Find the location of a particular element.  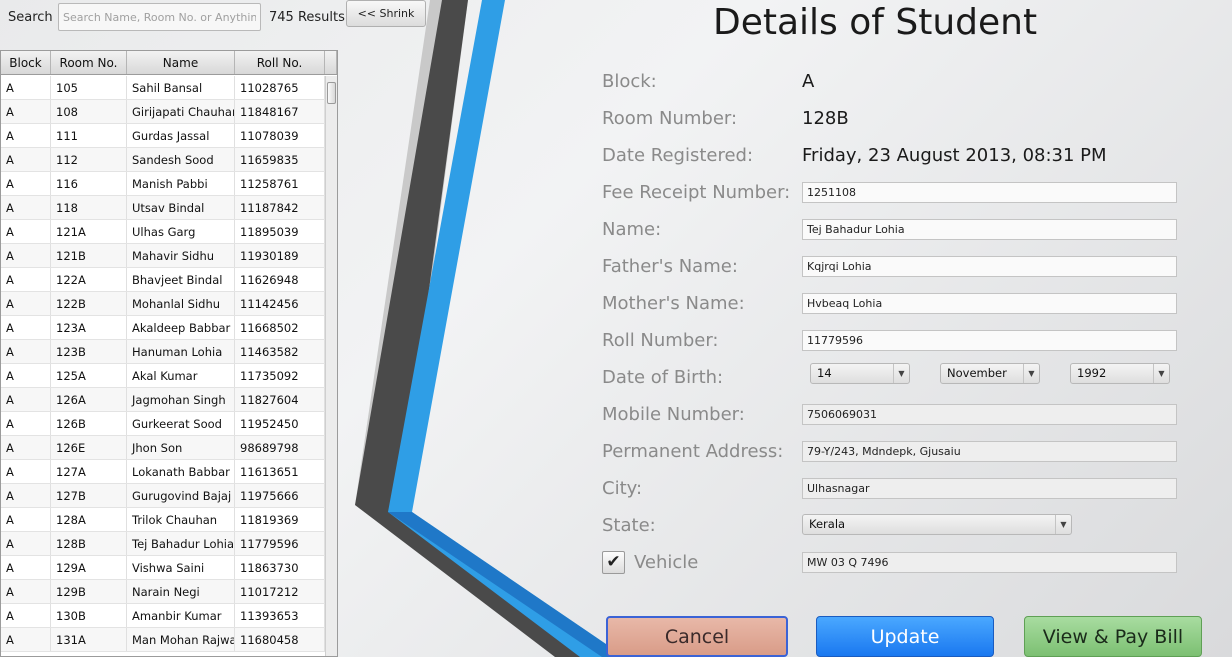

mobile-field: 7506069031 is located at coordinates (989, 414).